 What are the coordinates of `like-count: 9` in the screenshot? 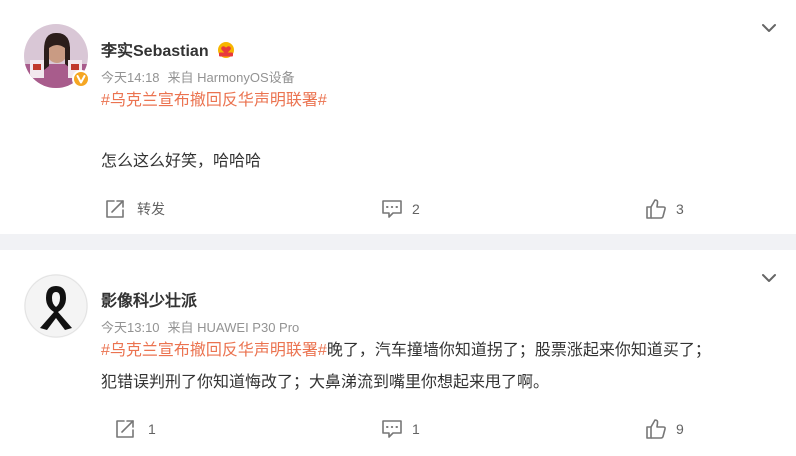 It's located at (680, 429).